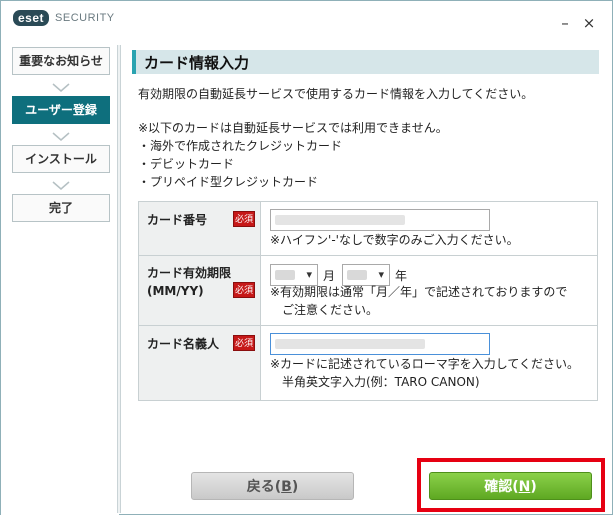 The width and height of the screenshot is (613, 515). Describe the element at coordinates (293, 128) in the screenshot. I see `note-line: ※以下のカードは自動延長サービスでは利用できません。` at that location.